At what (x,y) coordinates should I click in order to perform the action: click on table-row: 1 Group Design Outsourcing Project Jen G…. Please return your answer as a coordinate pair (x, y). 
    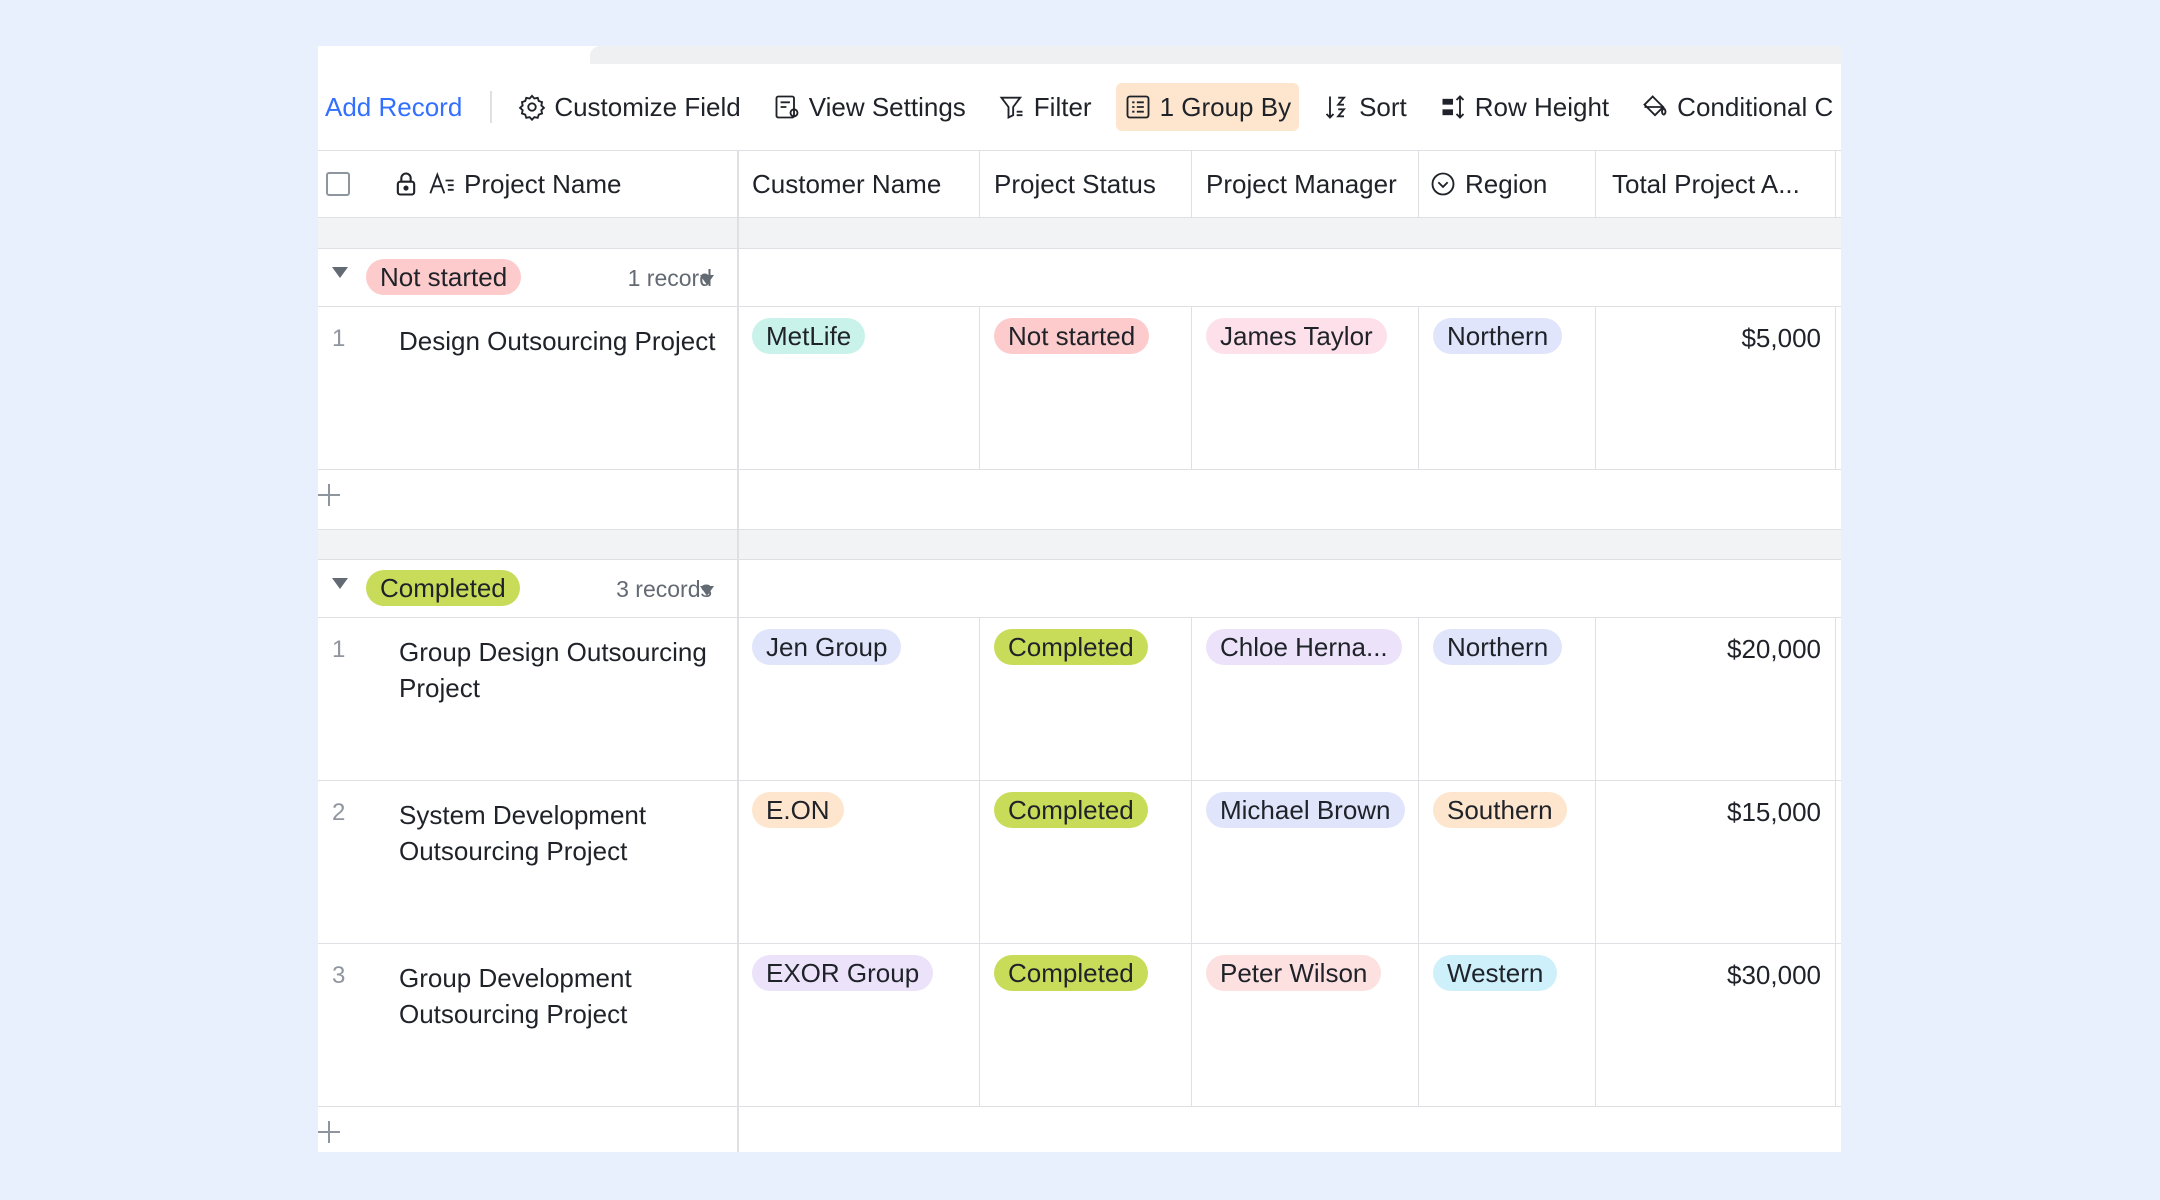
    Looking at the image, I should click on (1079, 699).